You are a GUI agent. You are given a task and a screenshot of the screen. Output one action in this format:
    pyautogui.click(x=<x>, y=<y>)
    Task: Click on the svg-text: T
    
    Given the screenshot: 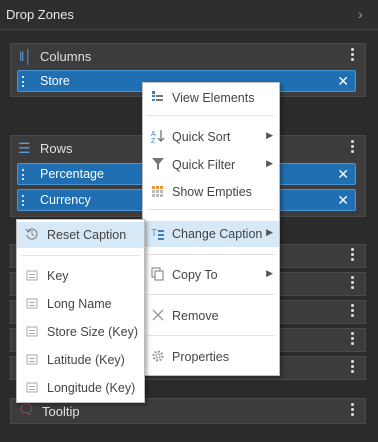 What is the action you would take?
    pyautogui.click(x=154, y=233)
    